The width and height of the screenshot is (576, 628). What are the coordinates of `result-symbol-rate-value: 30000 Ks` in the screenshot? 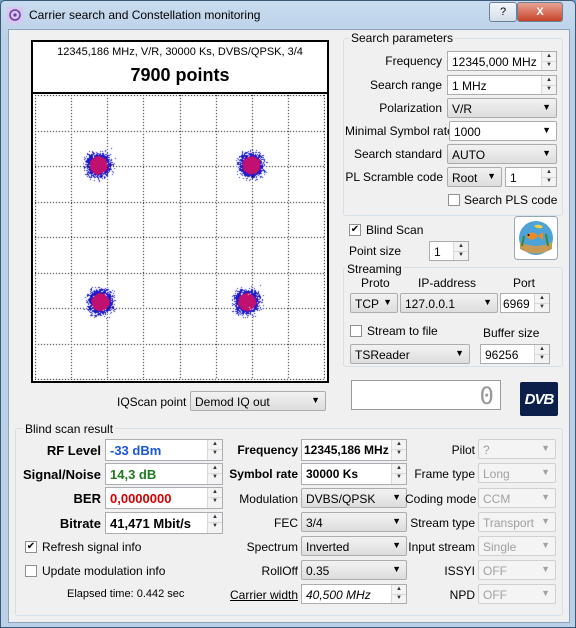 It's located at (332, 474).